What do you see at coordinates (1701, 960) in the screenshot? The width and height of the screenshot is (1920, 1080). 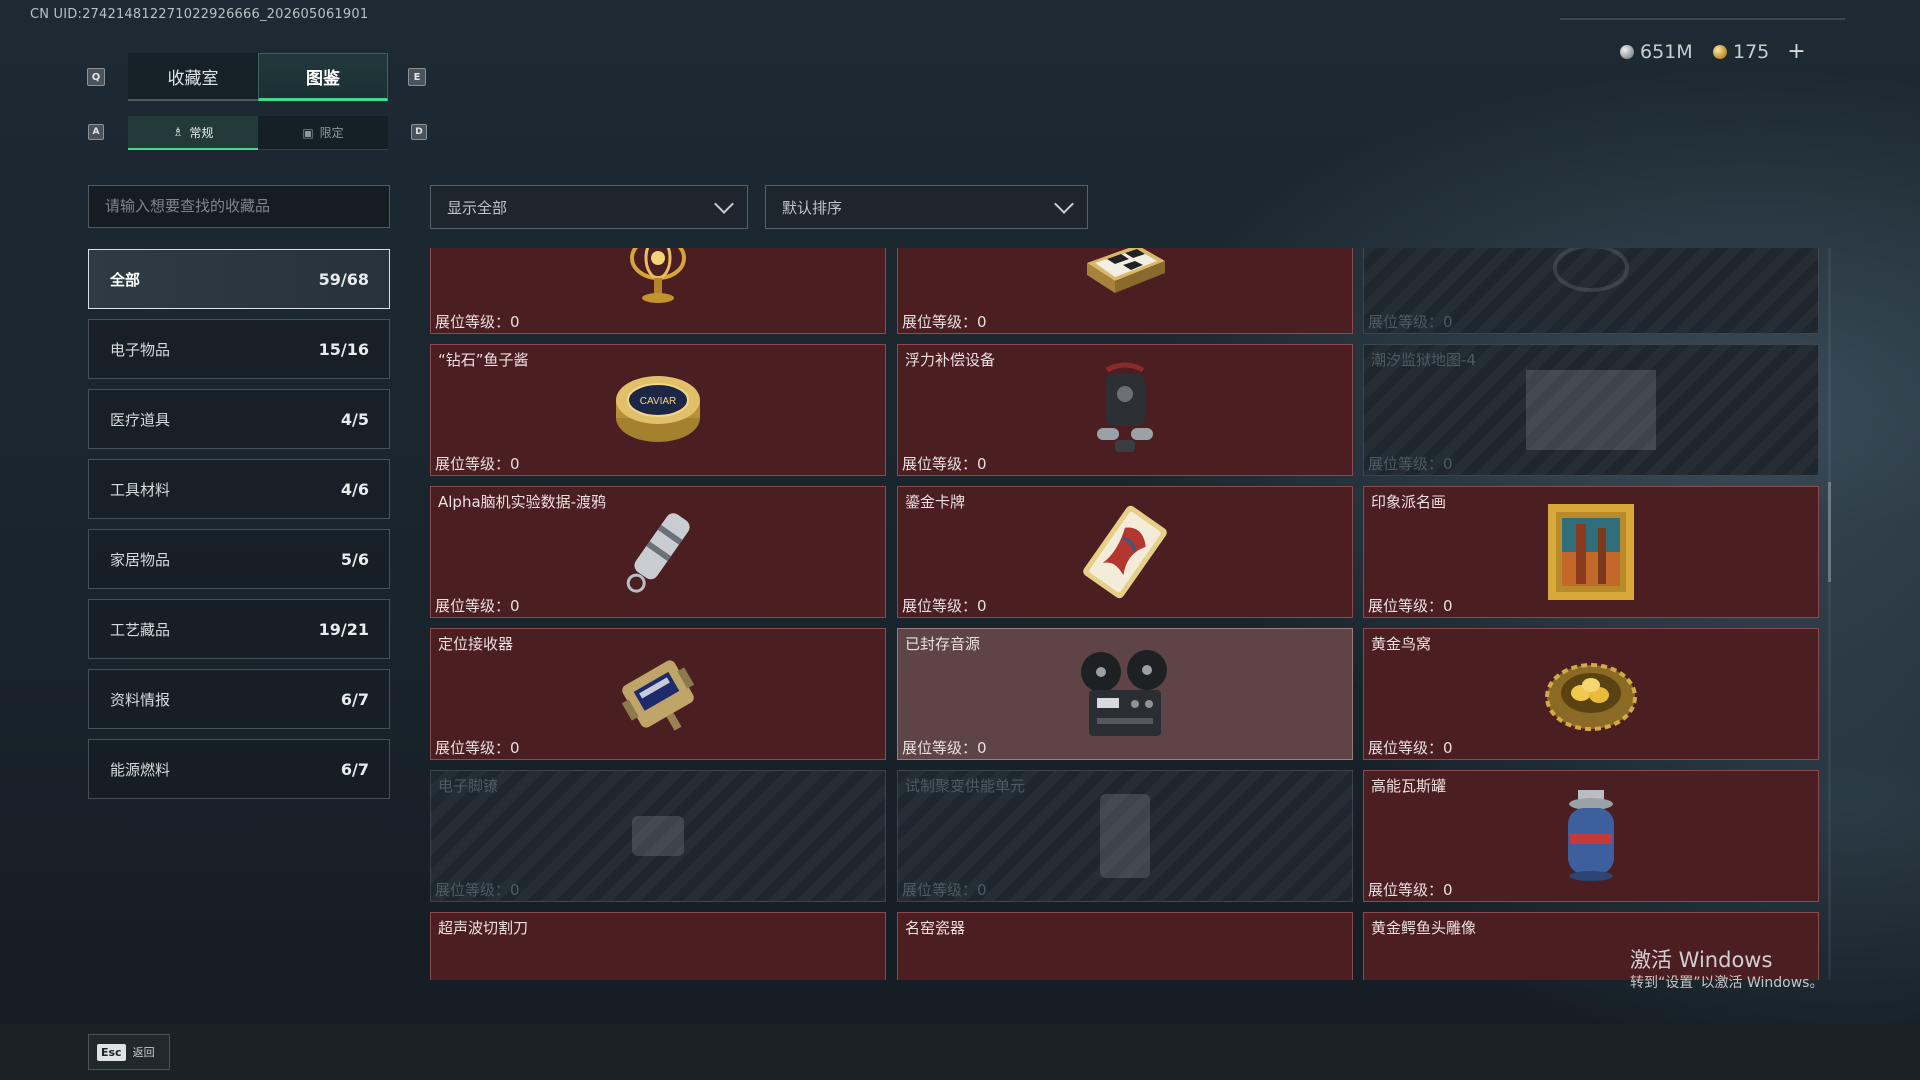 I see `activation-watermark-title: 激活 Windows` at bounding box center [1701, 960].